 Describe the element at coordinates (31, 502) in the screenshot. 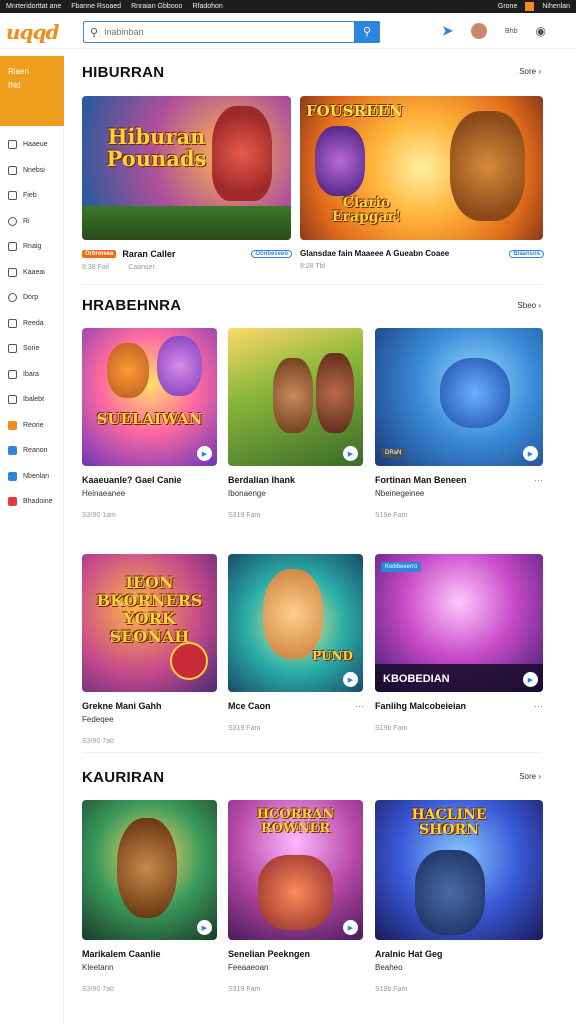

I see `sidebar-item: Bhadoine` at that location.